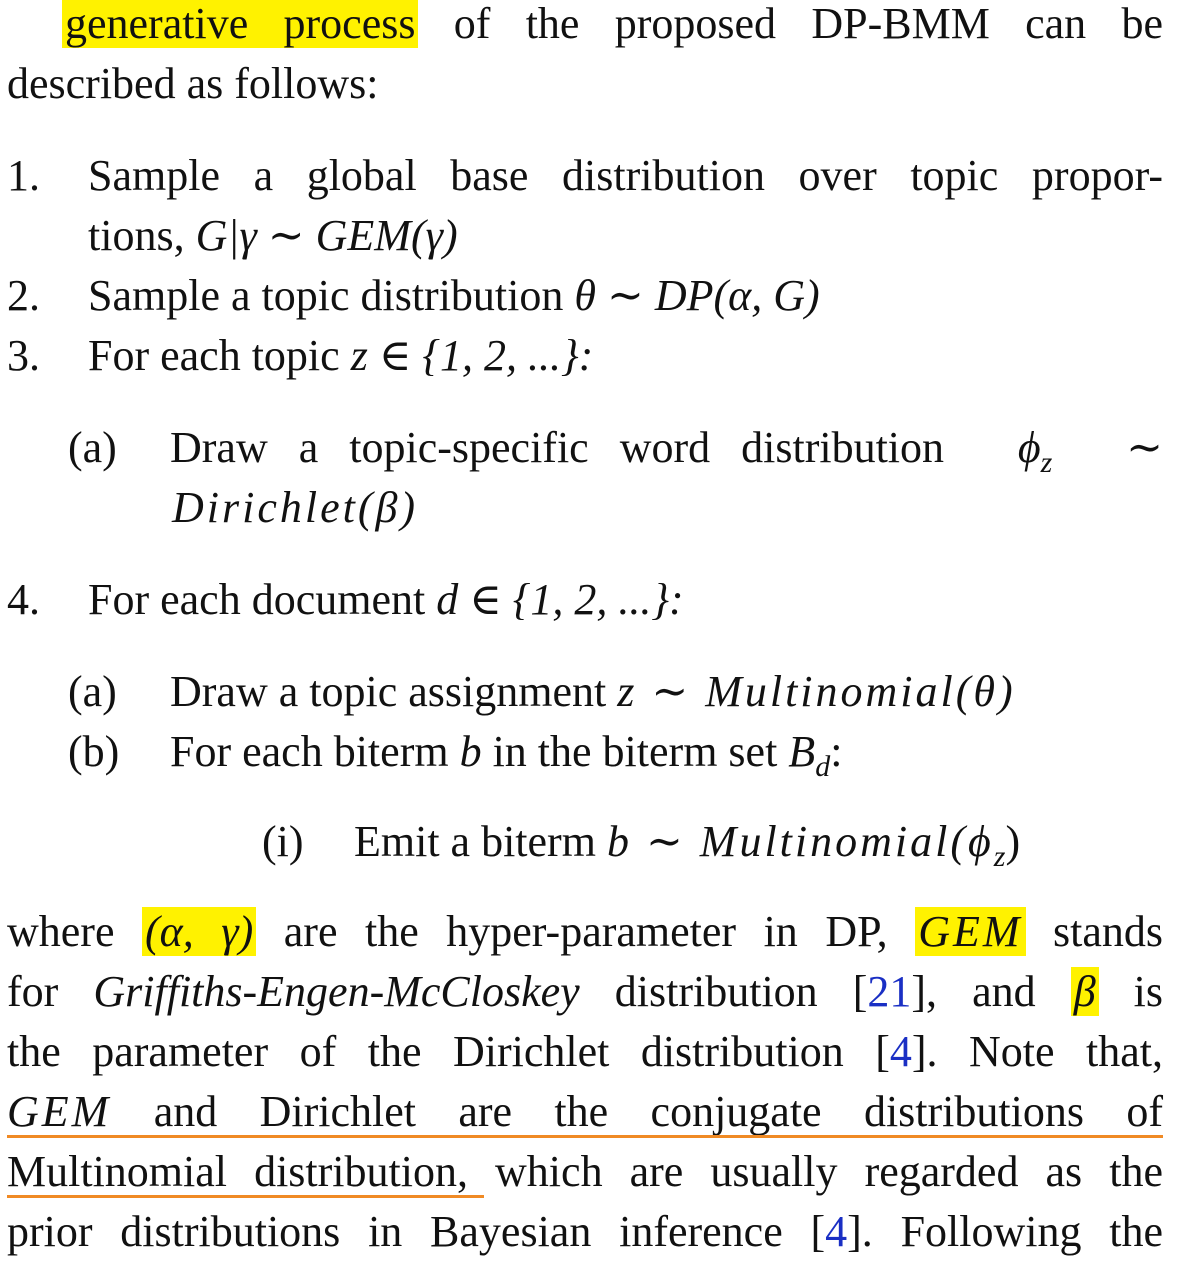 Image resolution: width=1180 pixels, height=1272 pixels. Describe the element at coordinates (1035, 451) in the screenshot. I see `math-phi-z: ϕz` at that location.